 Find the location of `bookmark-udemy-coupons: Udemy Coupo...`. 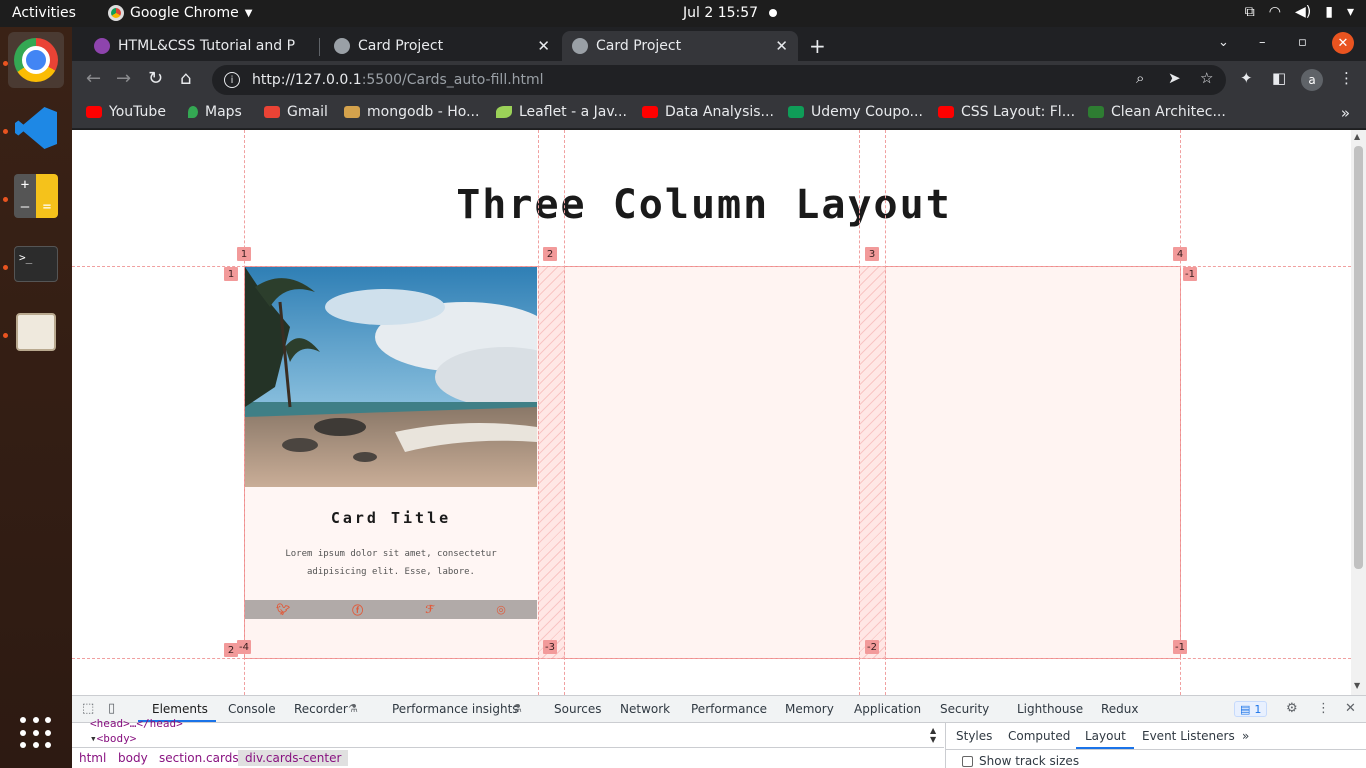

bookmark-udemy-coupons: Udemy Coupo... is located at coordinates (855, 112).